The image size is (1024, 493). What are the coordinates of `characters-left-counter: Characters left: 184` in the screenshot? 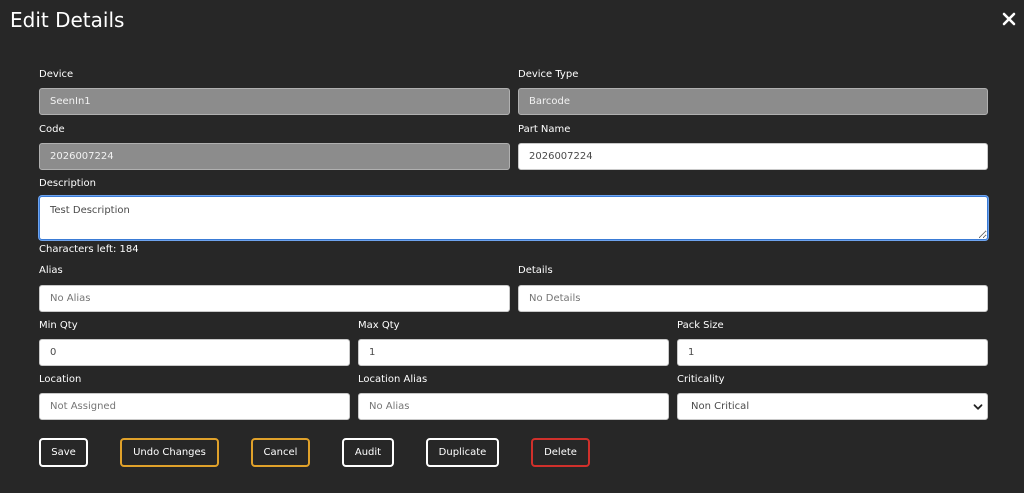 It's located at (89, 249).